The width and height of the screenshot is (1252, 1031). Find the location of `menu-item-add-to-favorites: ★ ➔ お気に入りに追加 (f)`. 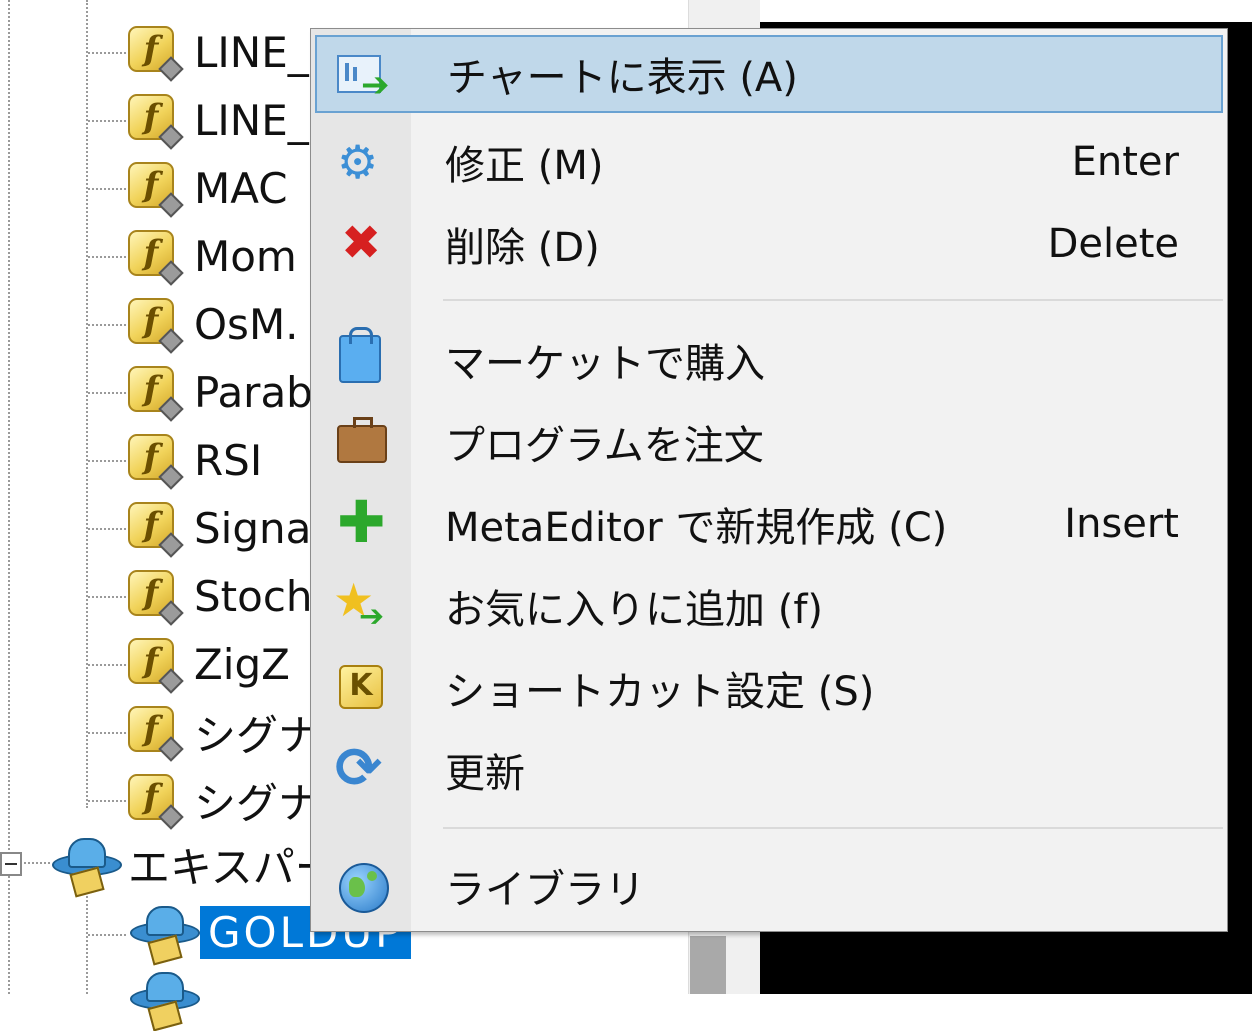

menu-item-add-to-favorites: ★ ➔ お気に入りに追加 (f) is located at coordinates (769, 606).